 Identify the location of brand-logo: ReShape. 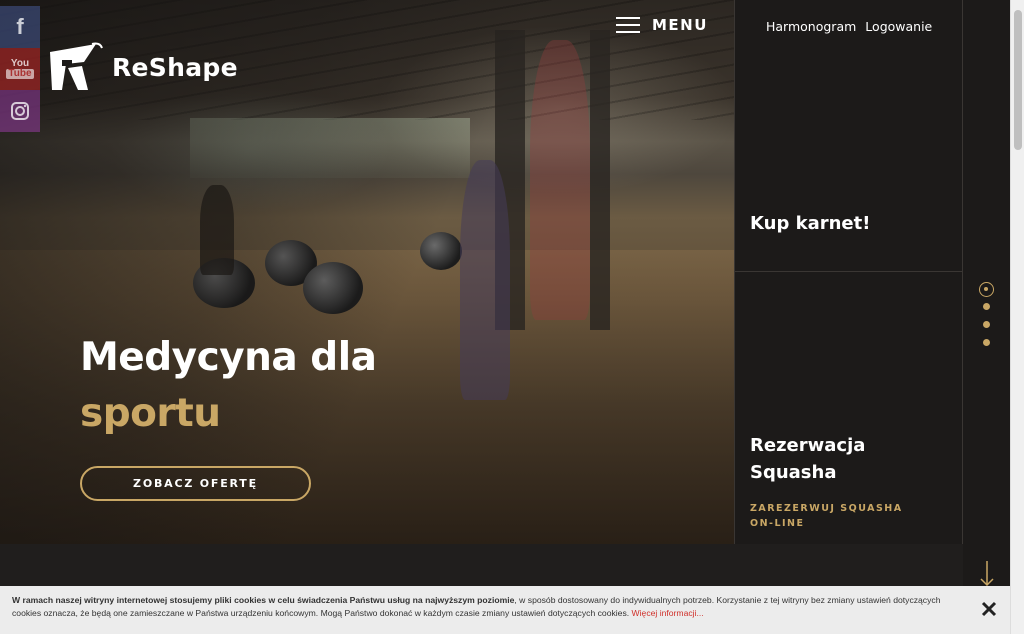
(143, 67).